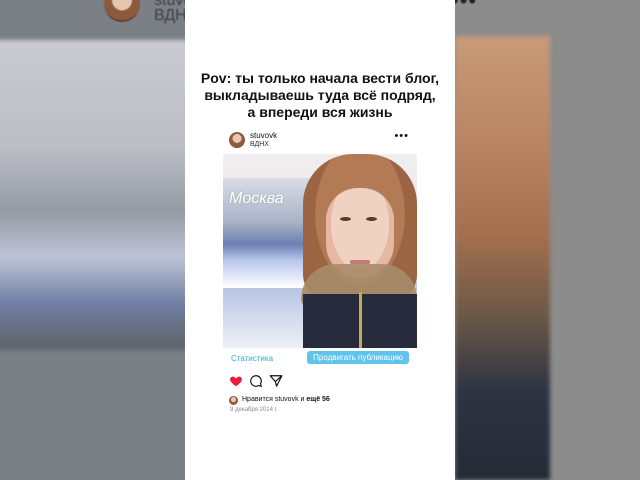 Image resolution: width=640 pixels, height=480 pixels. Describe the element at coordinates (320, 112) in the screenshot. I see `caption-line-3: а впереди вся жизнь` at that location.